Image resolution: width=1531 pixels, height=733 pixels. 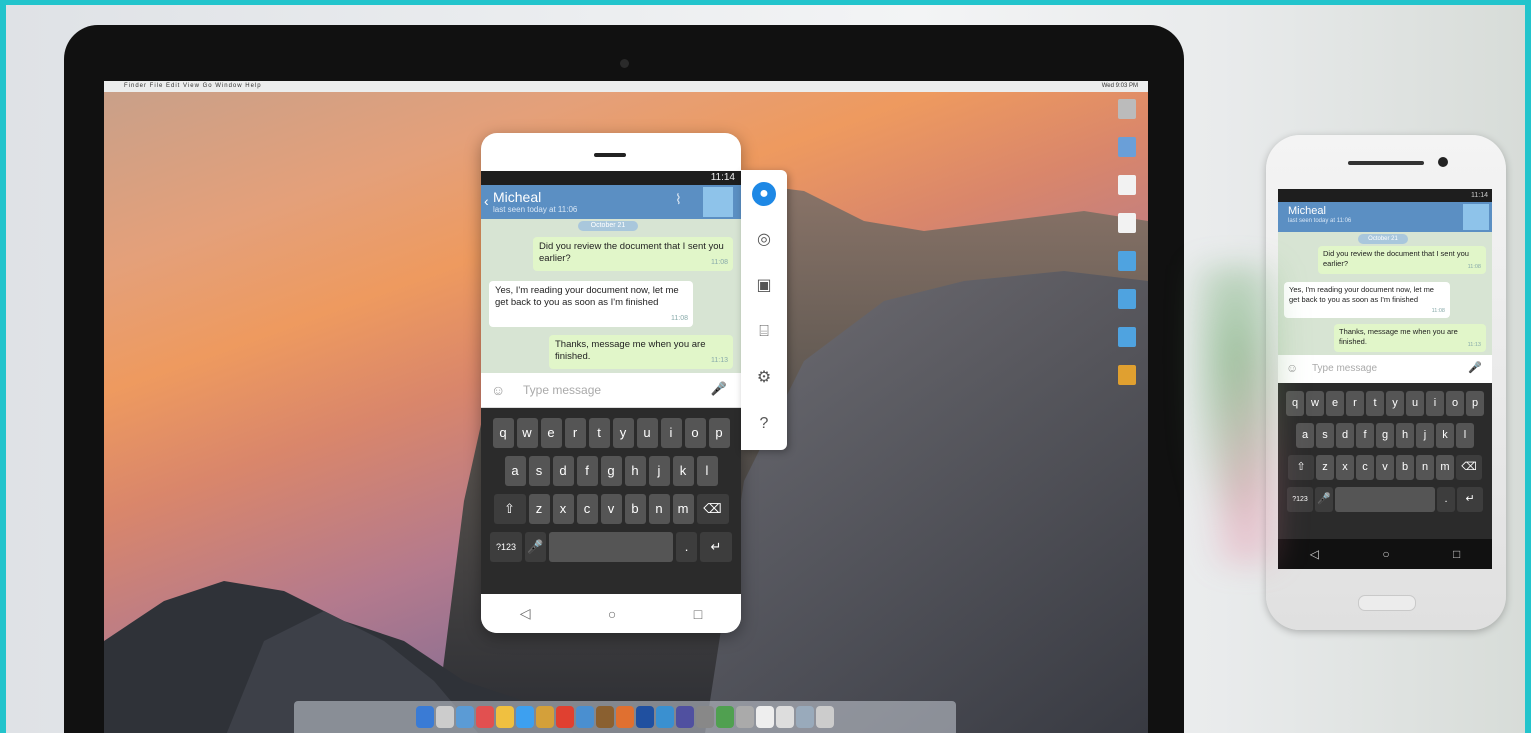 What do you see at coordinates (517, 197) in the screenshot?
I see `contact-name: Micheal` at bounding box center [517, 197].